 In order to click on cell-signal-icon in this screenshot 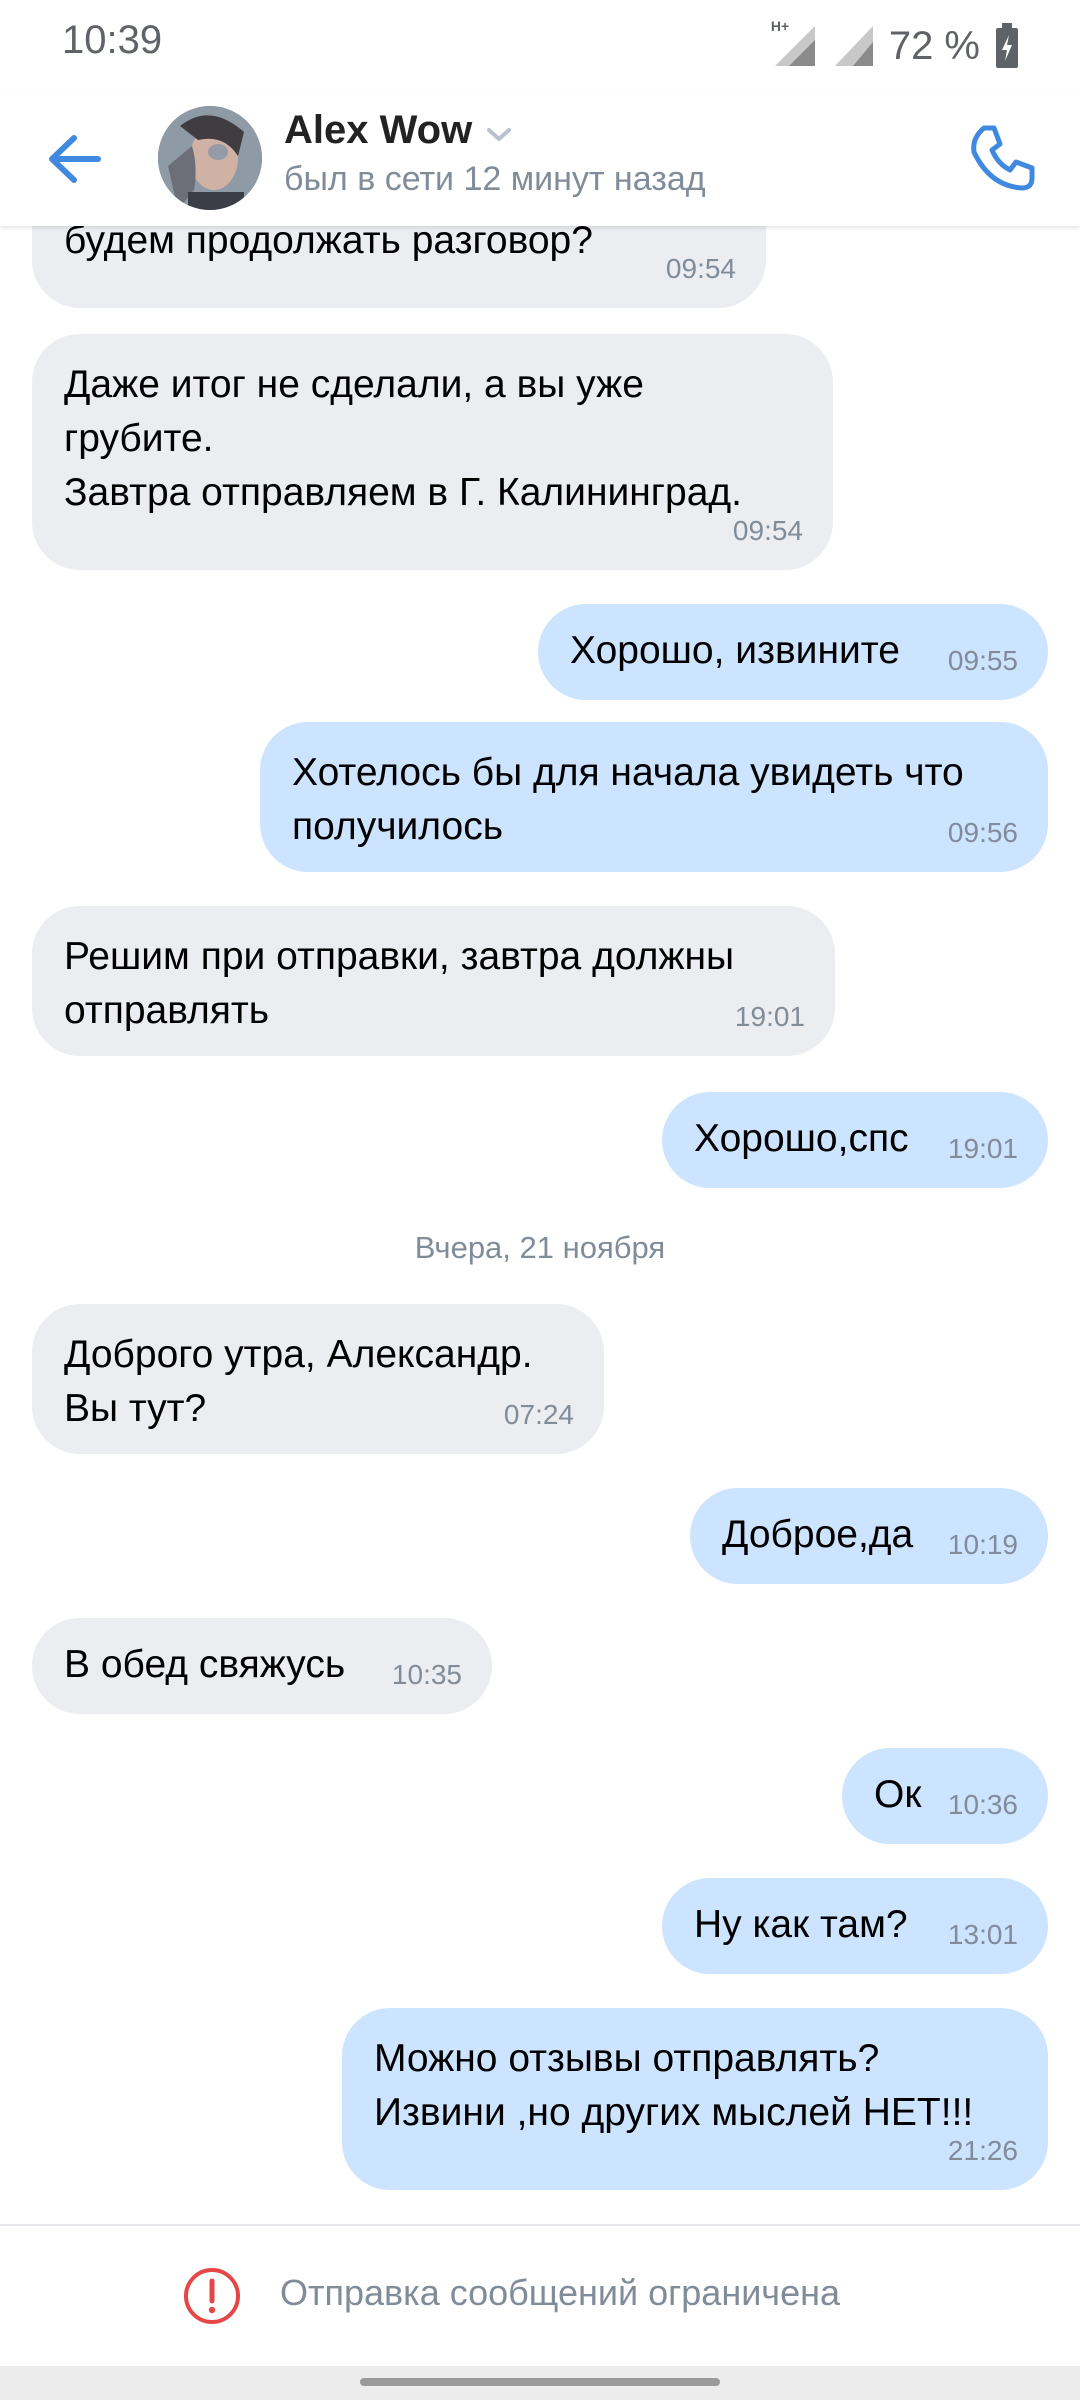, I will do `click(853, 46)`.